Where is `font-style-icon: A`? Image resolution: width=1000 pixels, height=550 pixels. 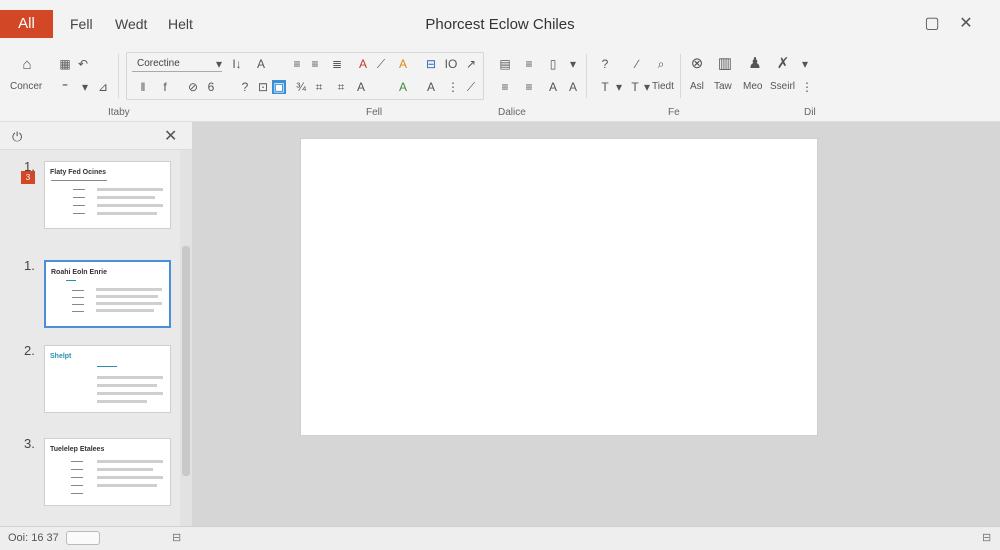 font-style-icon: A is located at coordinates (431, 87).